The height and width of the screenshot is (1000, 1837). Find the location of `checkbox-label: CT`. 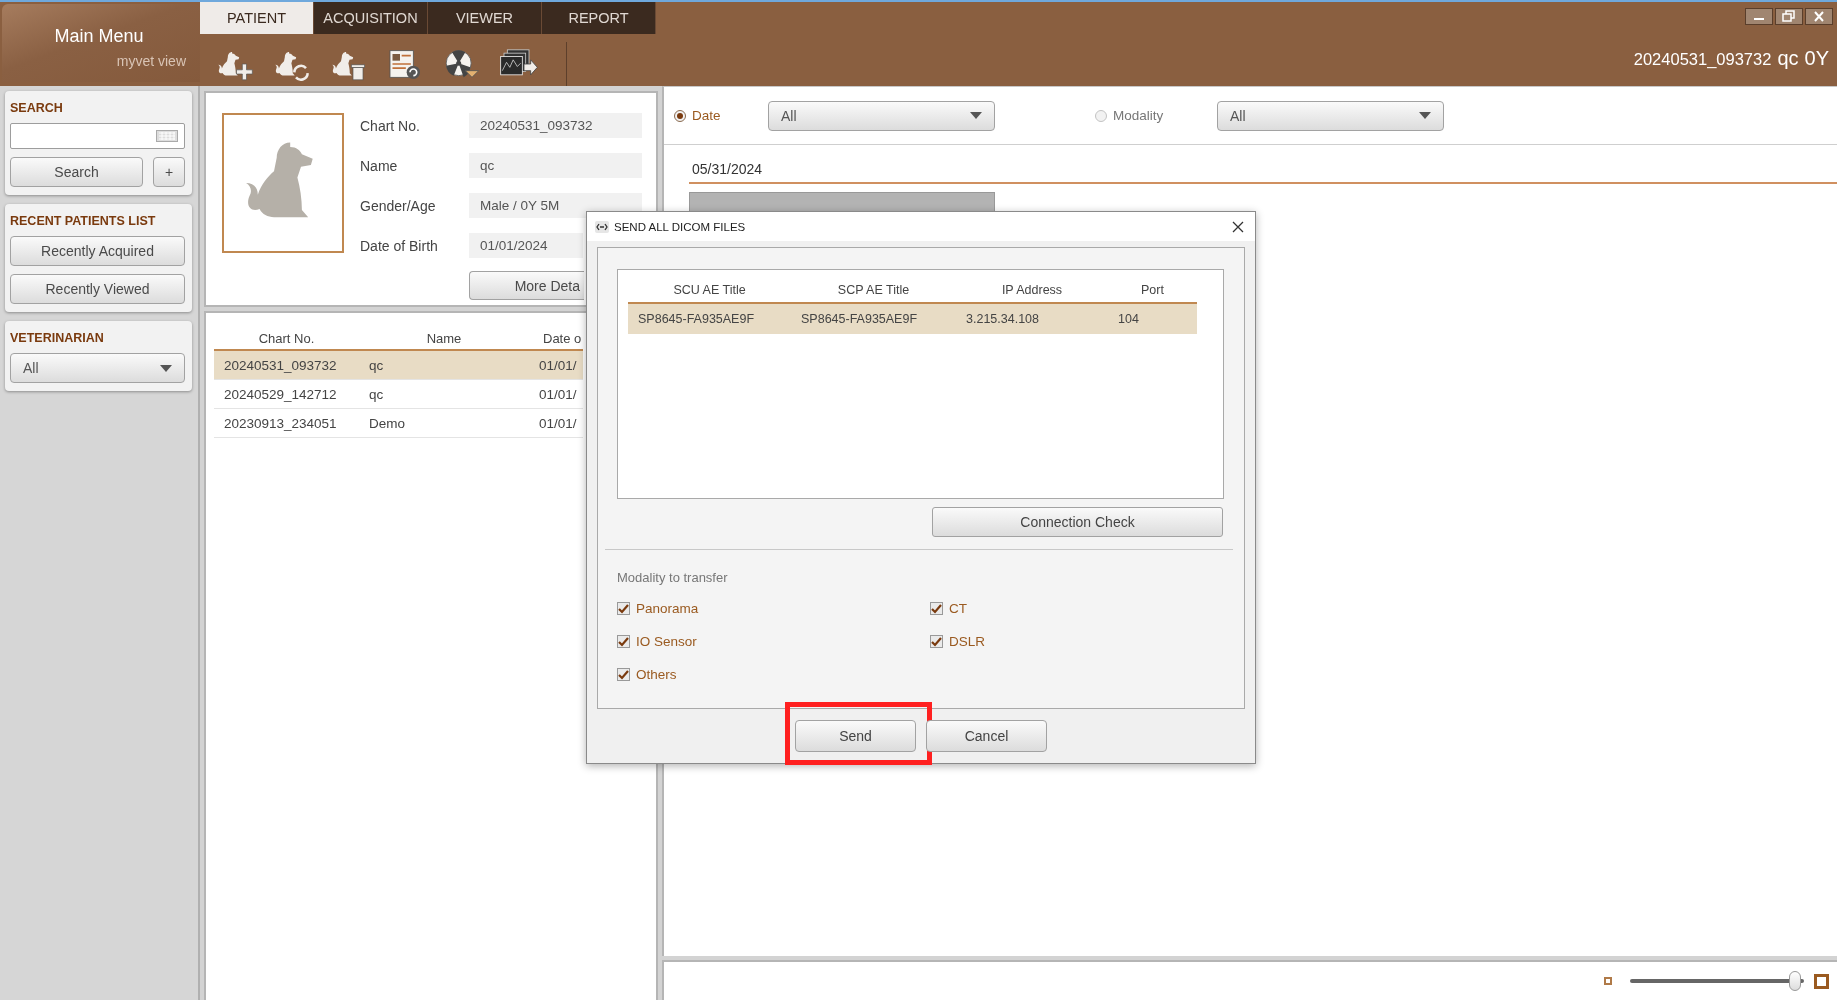

checkbox-label: CT is located at coordinates (958, 608).